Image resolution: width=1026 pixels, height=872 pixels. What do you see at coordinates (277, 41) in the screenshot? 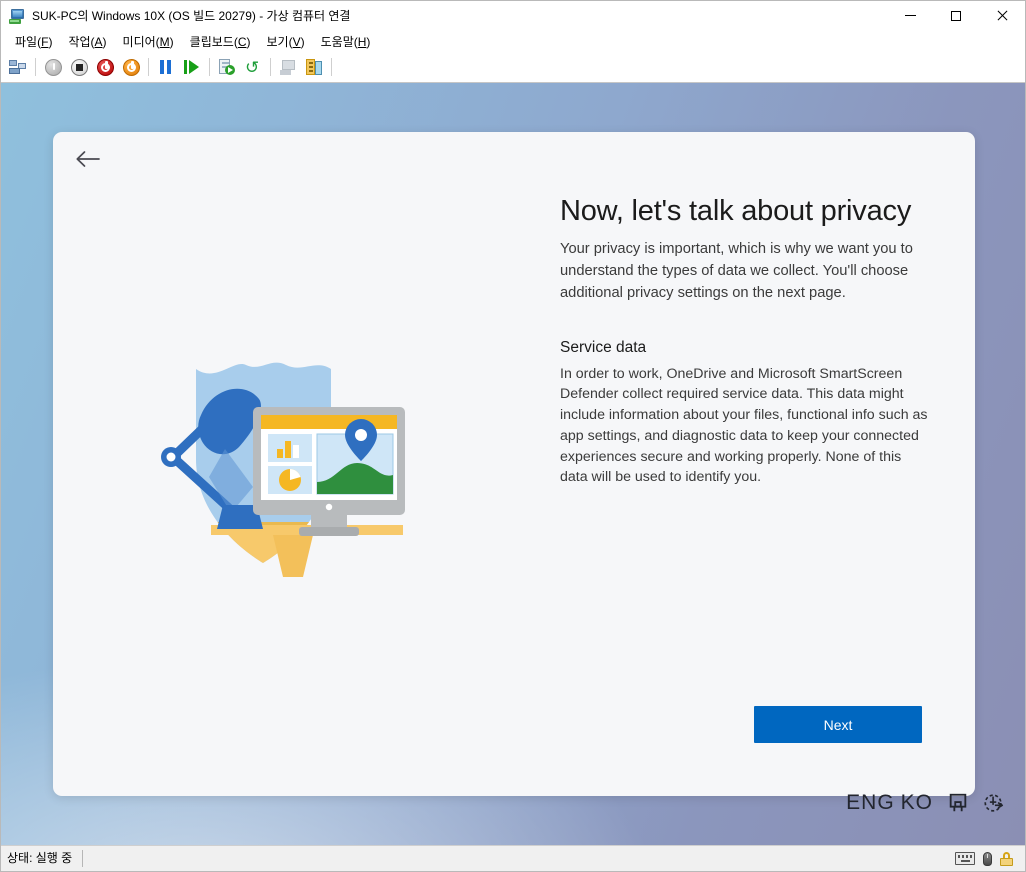
I see `menu-label-view: 보기` at bounding box center [277, 41].